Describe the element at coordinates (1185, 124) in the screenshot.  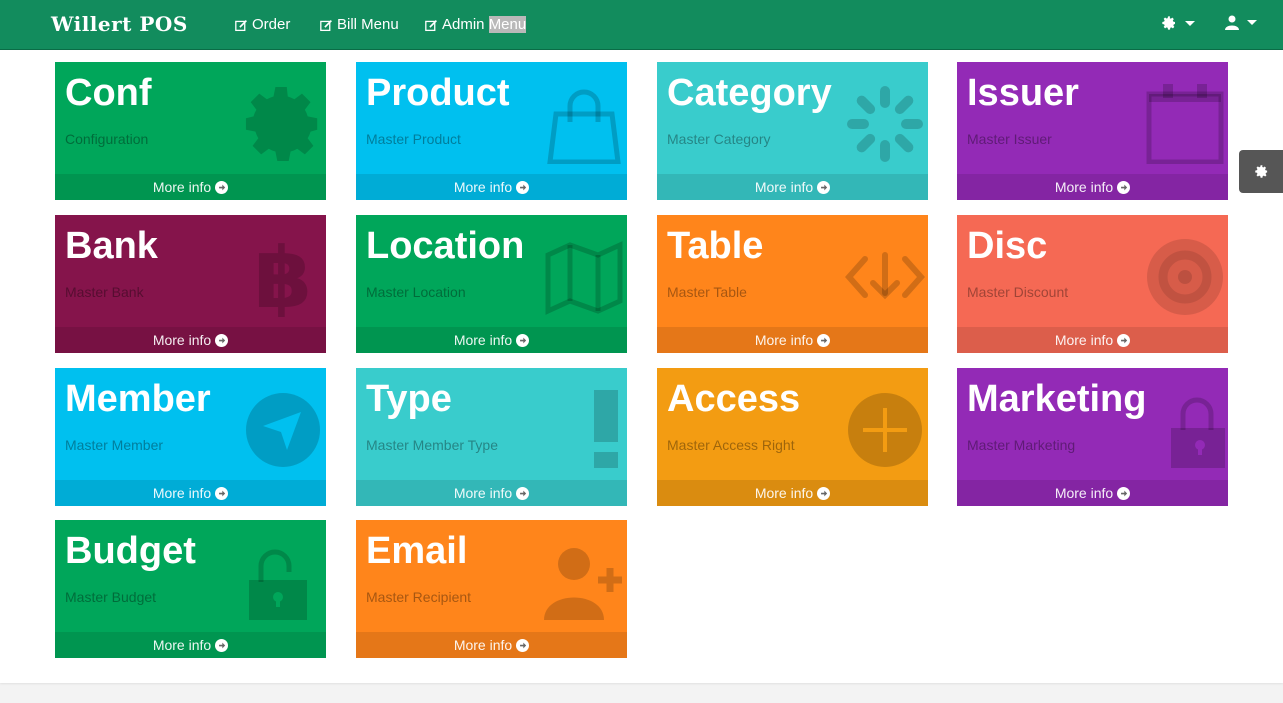
I see `calendar-icon` at that location.